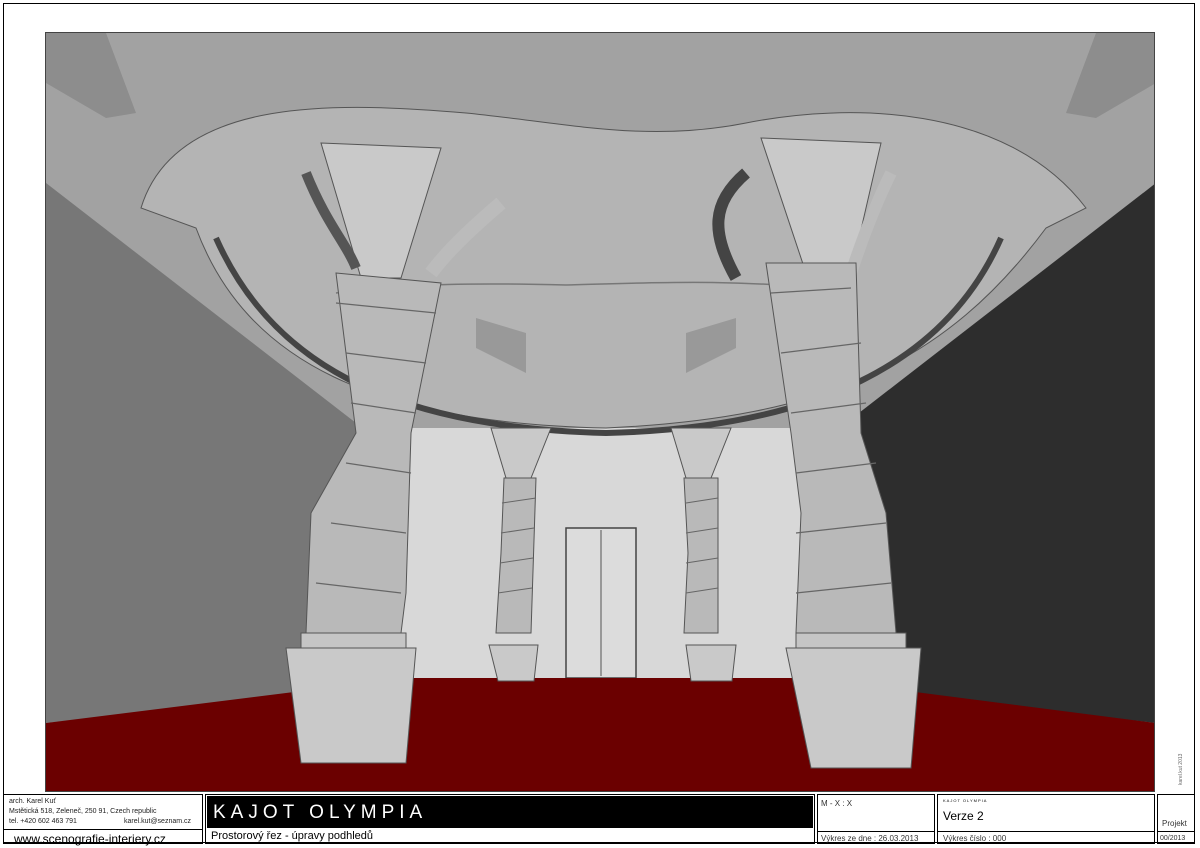  Describe the element at coordinates (32, 801) in the screenshot. I see `architect-name: arch. Karel Kuť` at that location.